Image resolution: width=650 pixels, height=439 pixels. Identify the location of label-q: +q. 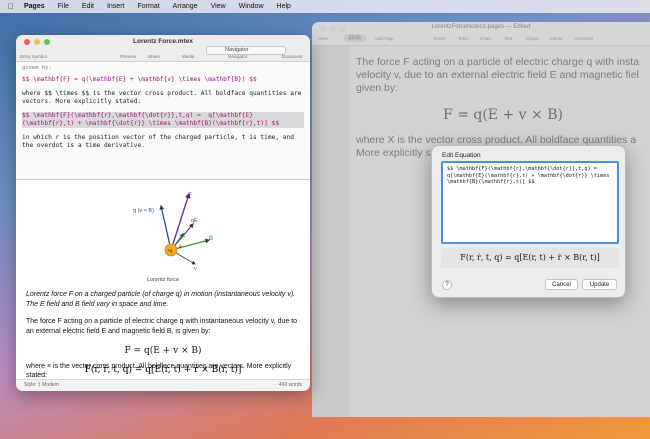
(170, 250).